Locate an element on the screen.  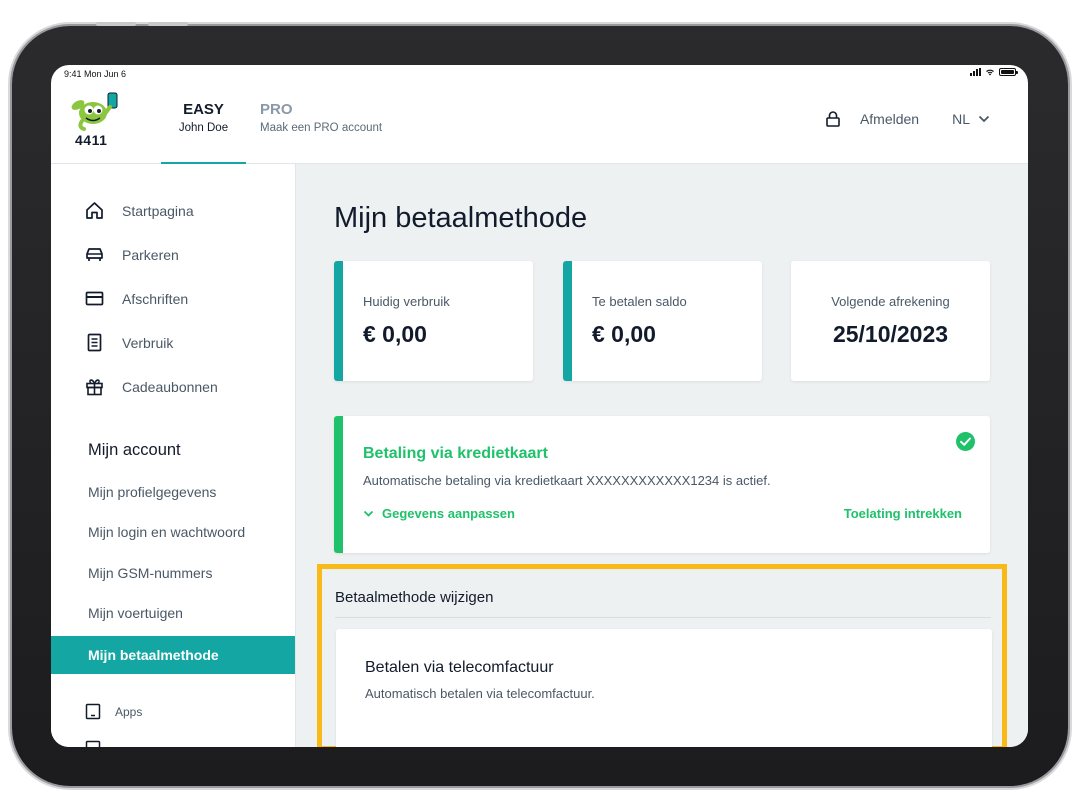
stat-card-afrekening: Volgende afrekening 25/10/2023 is located at coordinates (890, 321).